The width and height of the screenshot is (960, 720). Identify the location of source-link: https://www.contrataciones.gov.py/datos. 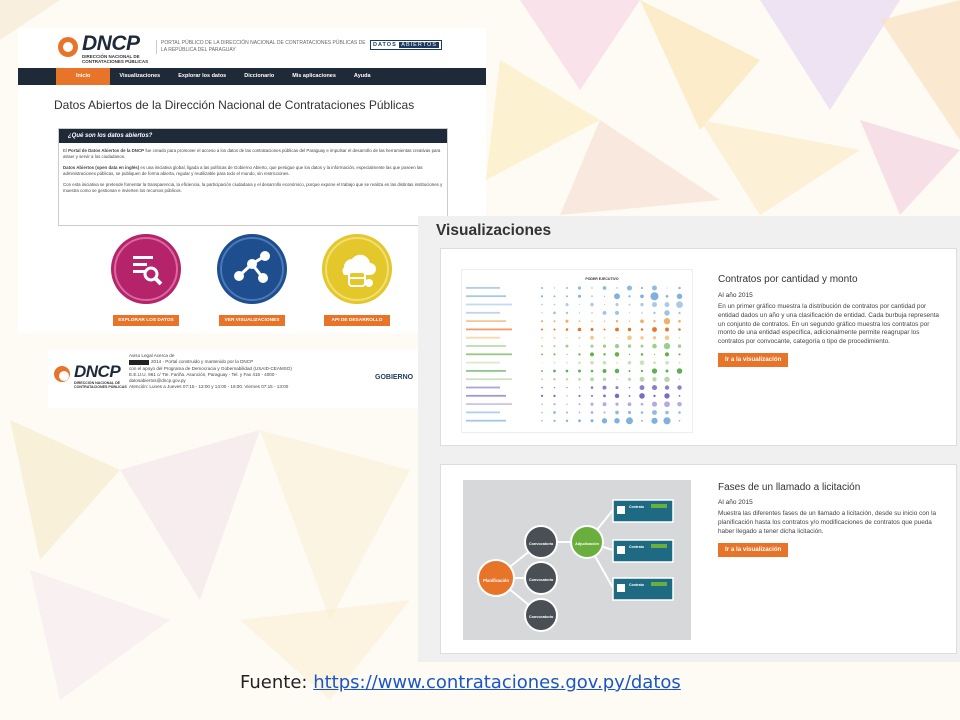
(497, 682).